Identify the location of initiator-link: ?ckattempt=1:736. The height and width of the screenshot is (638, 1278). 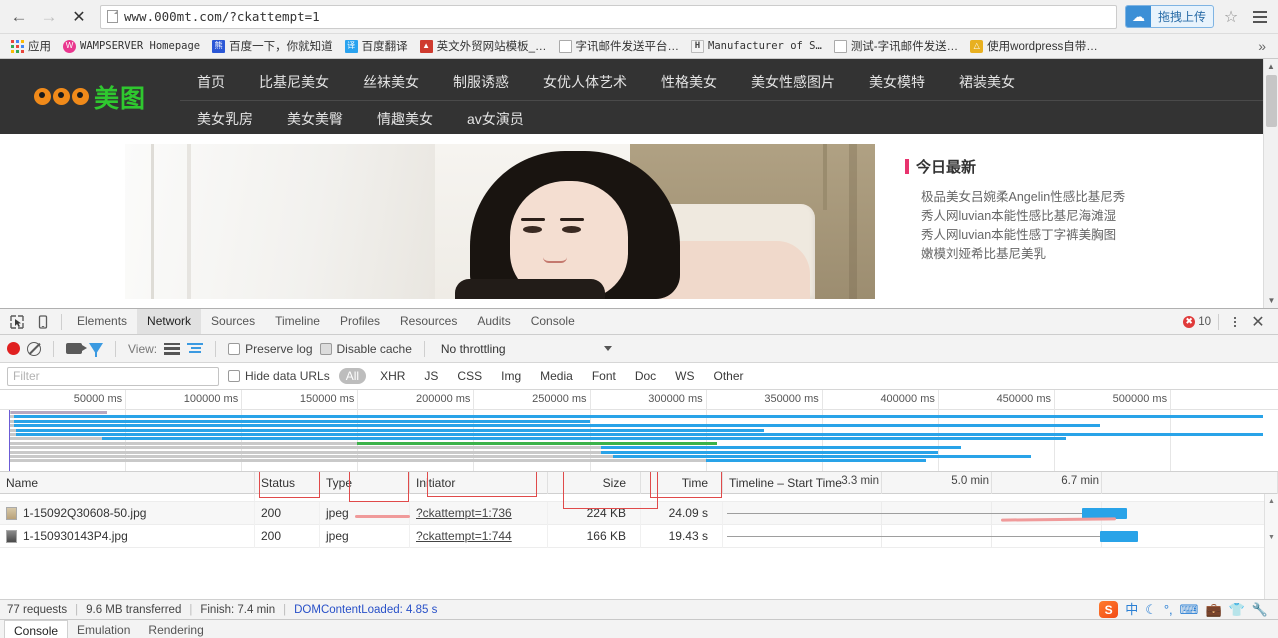
(464, 513).